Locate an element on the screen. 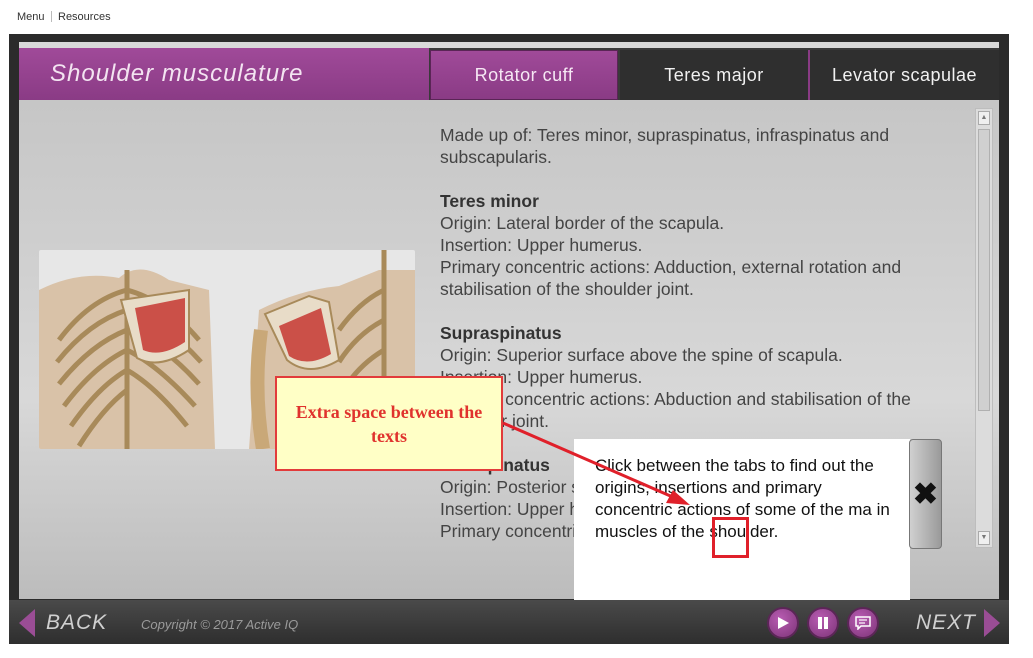 The width and height of the screenshot is (1033, 658). play-icon is located at coordinates (783, 623).